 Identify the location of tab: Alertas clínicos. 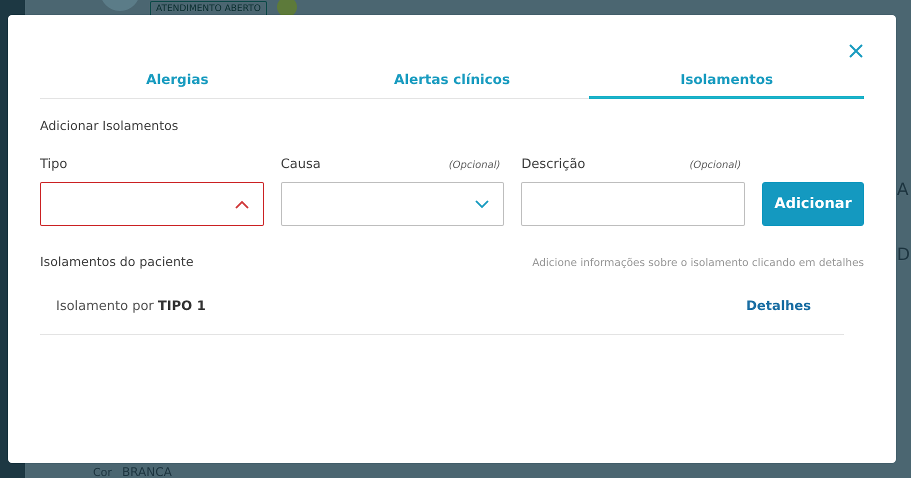
(452, 81).